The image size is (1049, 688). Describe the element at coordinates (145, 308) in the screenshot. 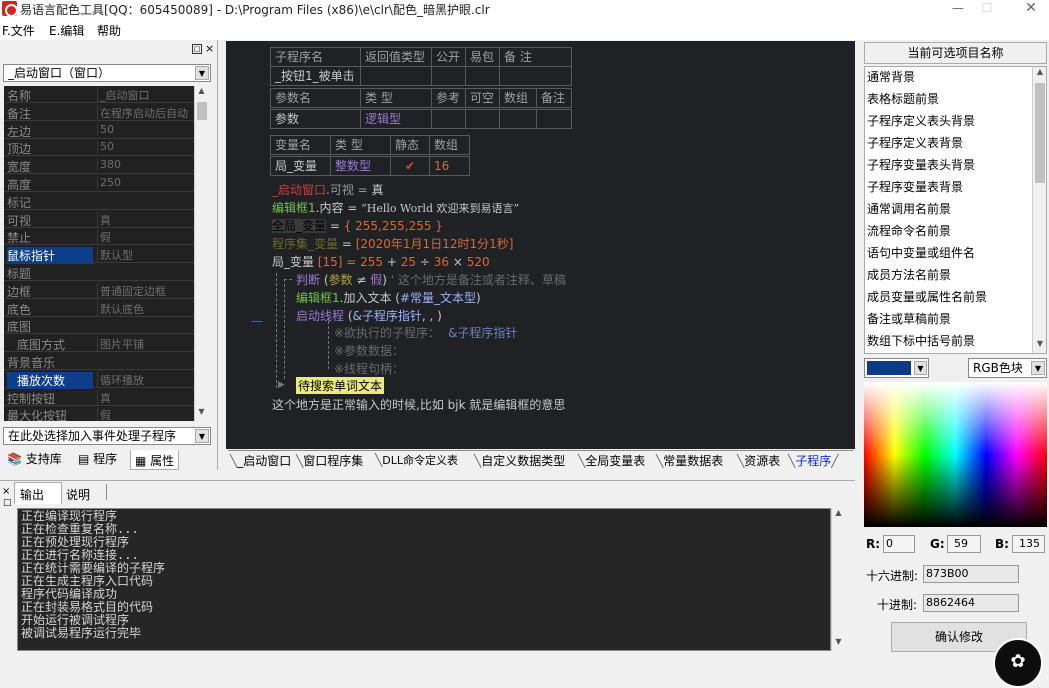

I see `property-value: 默认底色` at that location.